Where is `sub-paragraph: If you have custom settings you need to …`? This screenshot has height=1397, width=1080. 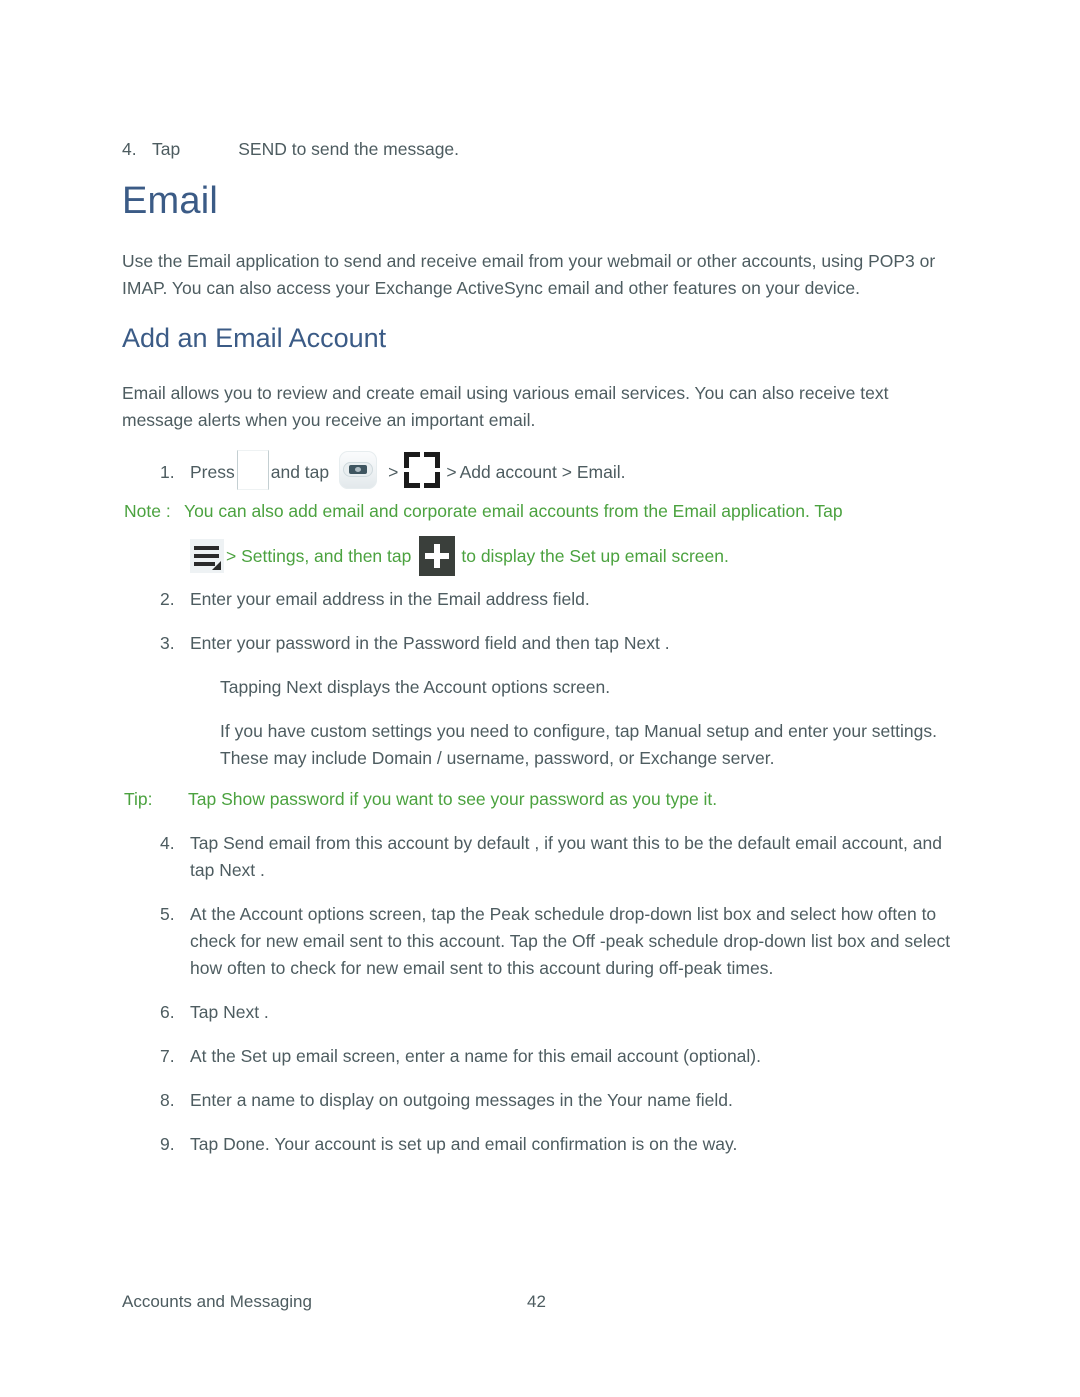
sub-paragraph: If you have custom settings you need to … is located at coordinates (578, 744).